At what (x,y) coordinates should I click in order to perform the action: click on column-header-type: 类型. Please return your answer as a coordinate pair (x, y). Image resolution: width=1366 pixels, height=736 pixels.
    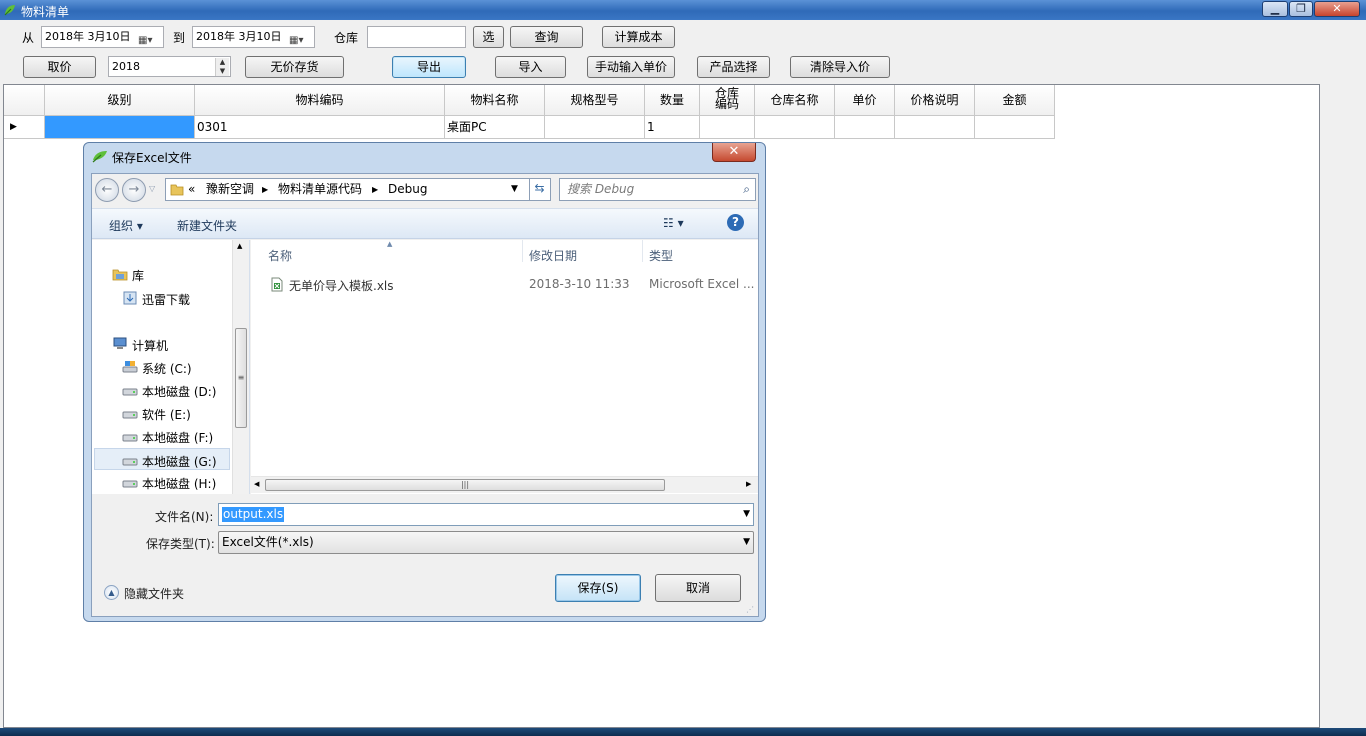
    Looking at the image, I should click on (661, 255).